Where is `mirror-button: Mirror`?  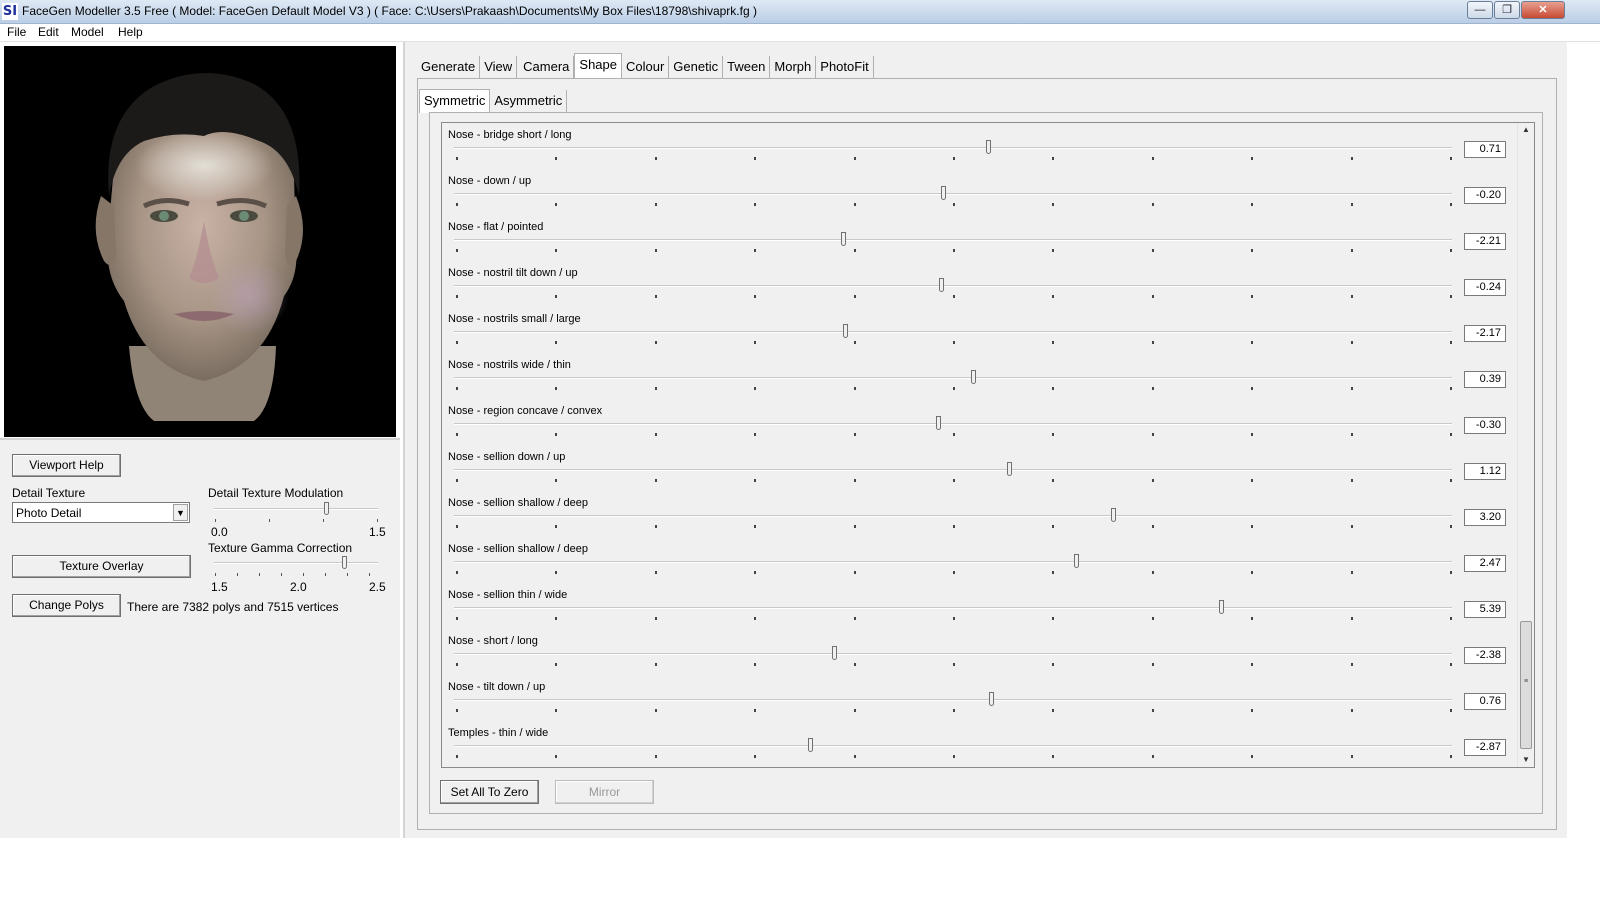 mirror-button: Mirror is located at coordinates (604, 792).